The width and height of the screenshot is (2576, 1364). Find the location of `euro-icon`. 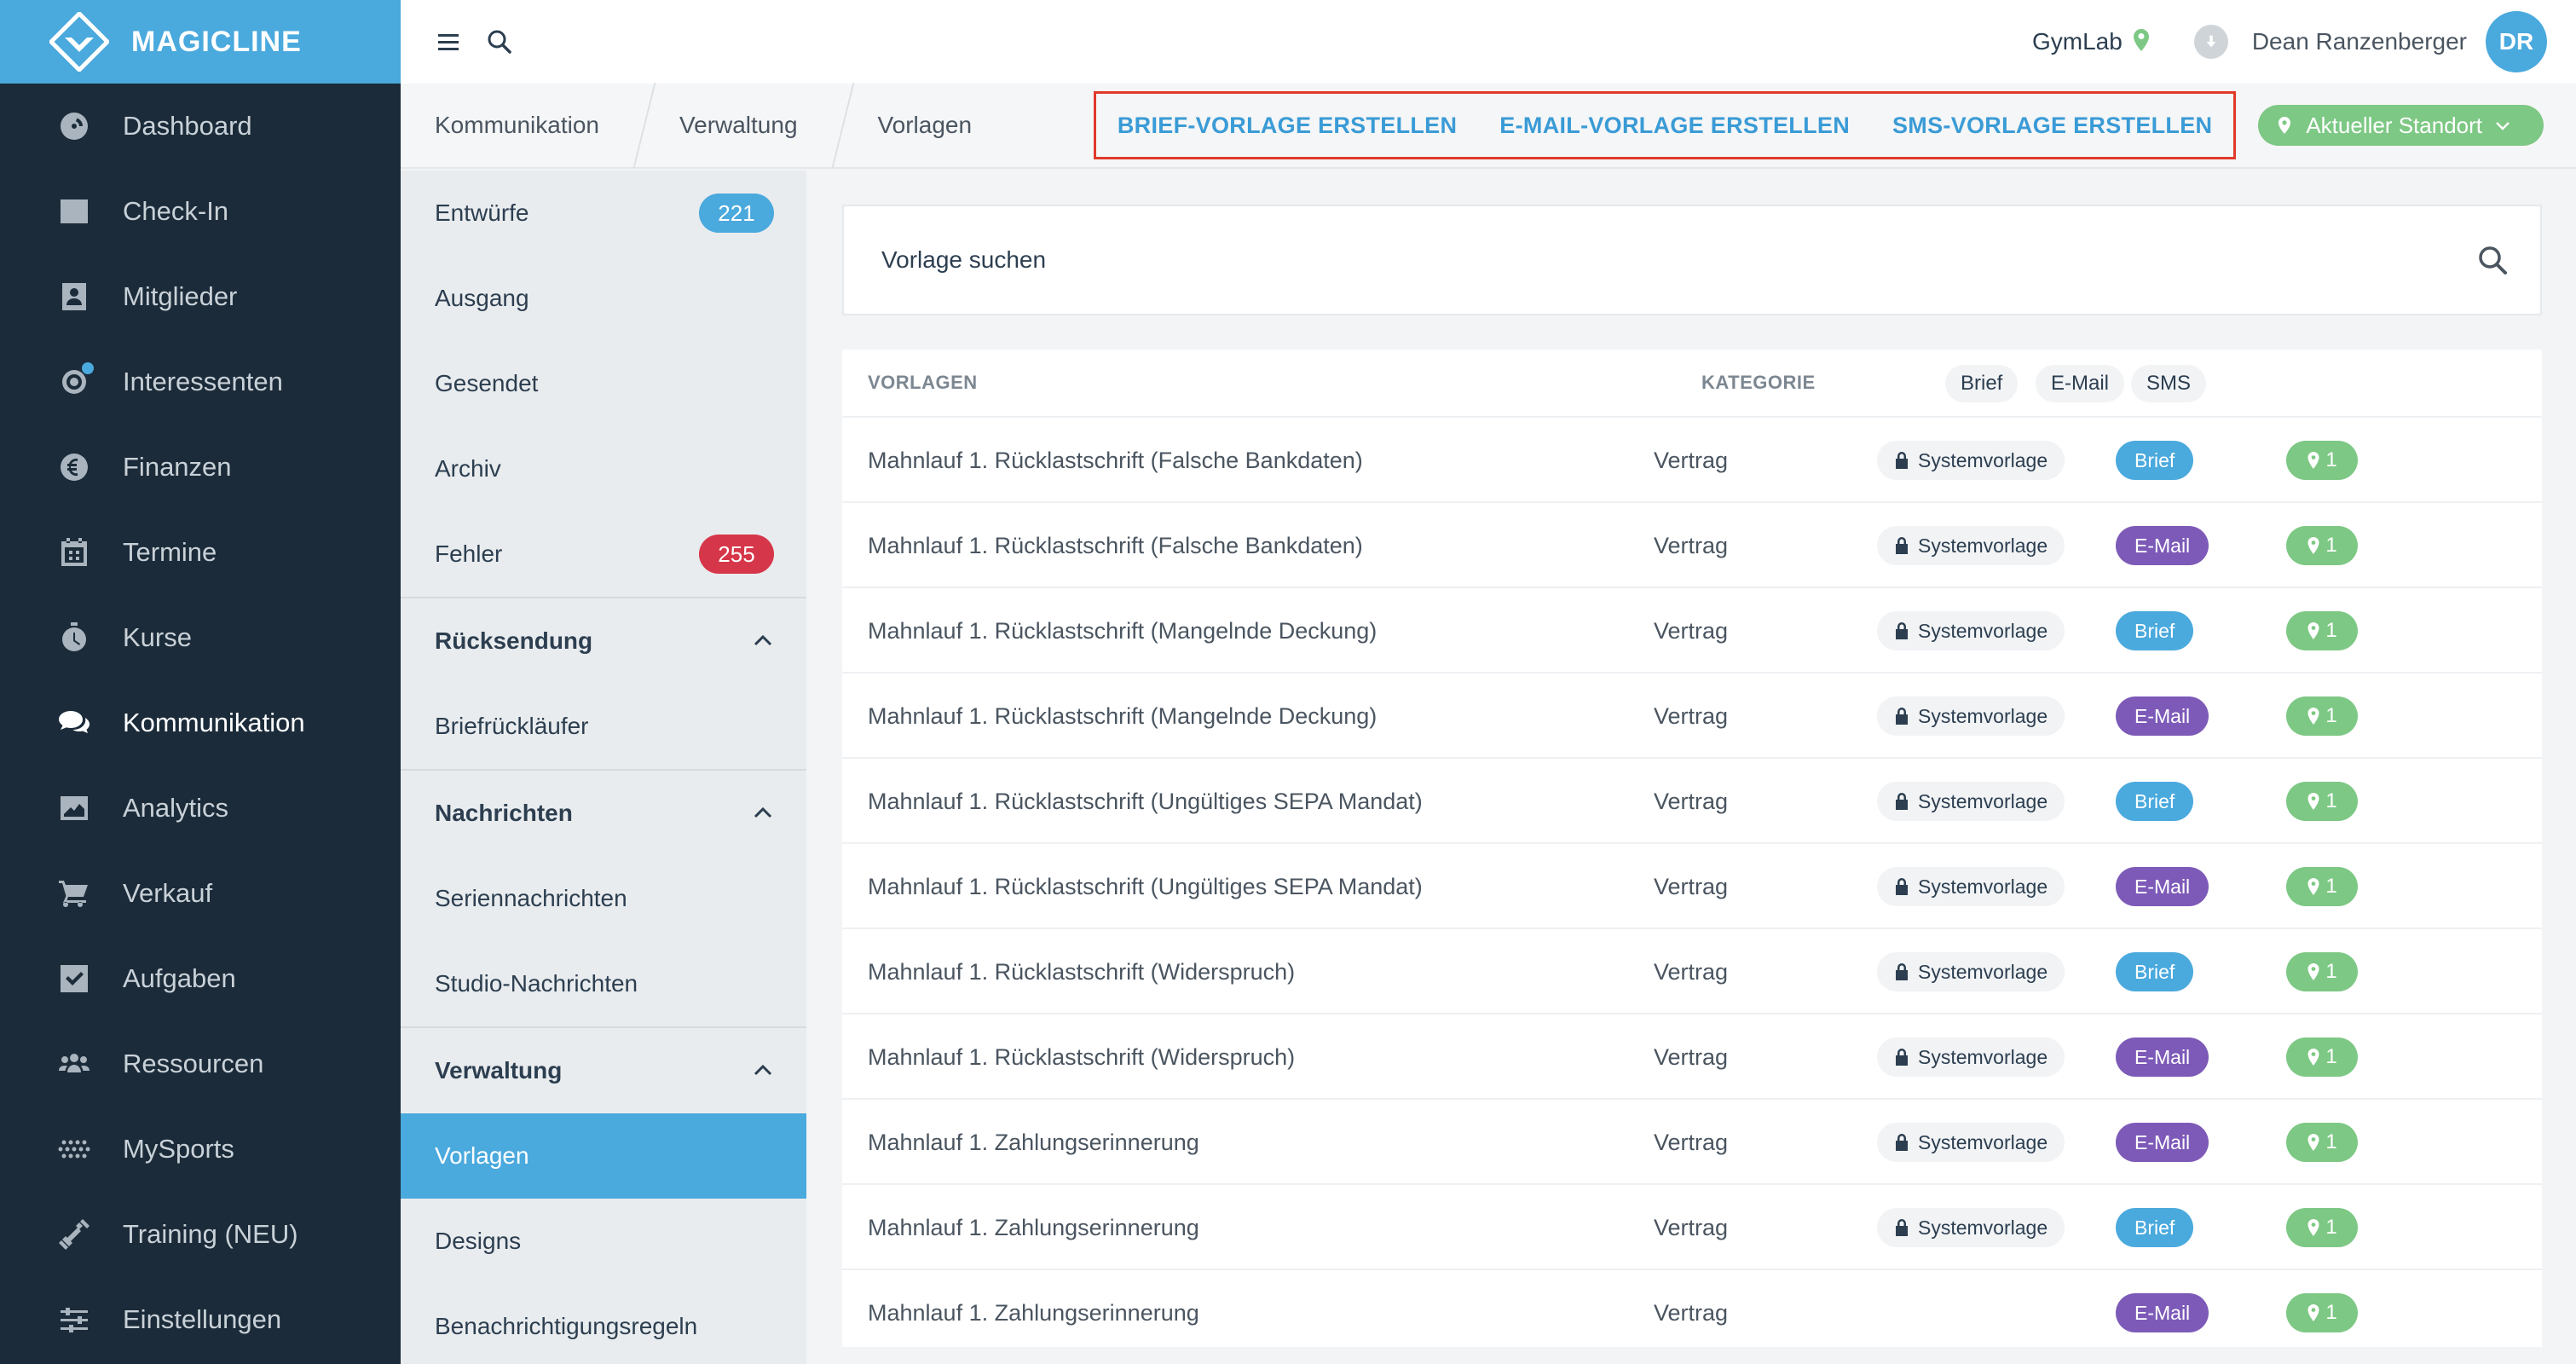

euro-icon is located at coordinates (74, 467).